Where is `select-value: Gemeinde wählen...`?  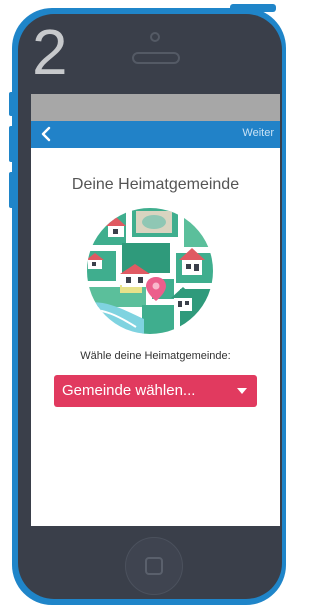
select-value: Gemeinde wählen... is located at coordinates (129, 390).